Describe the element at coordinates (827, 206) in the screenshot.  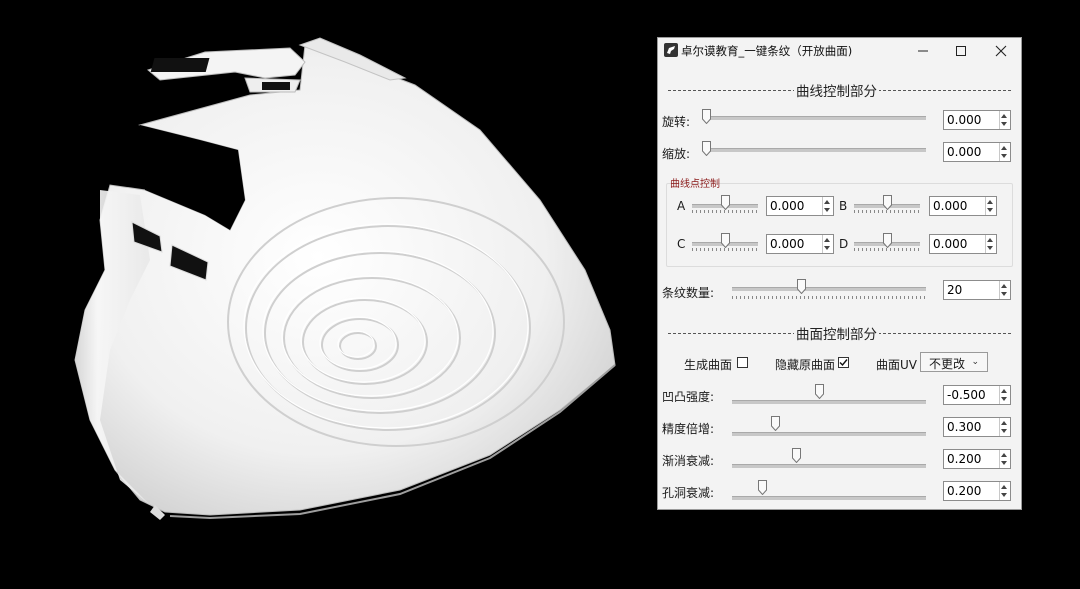
I see `point-a-spin-arrows` at that location.